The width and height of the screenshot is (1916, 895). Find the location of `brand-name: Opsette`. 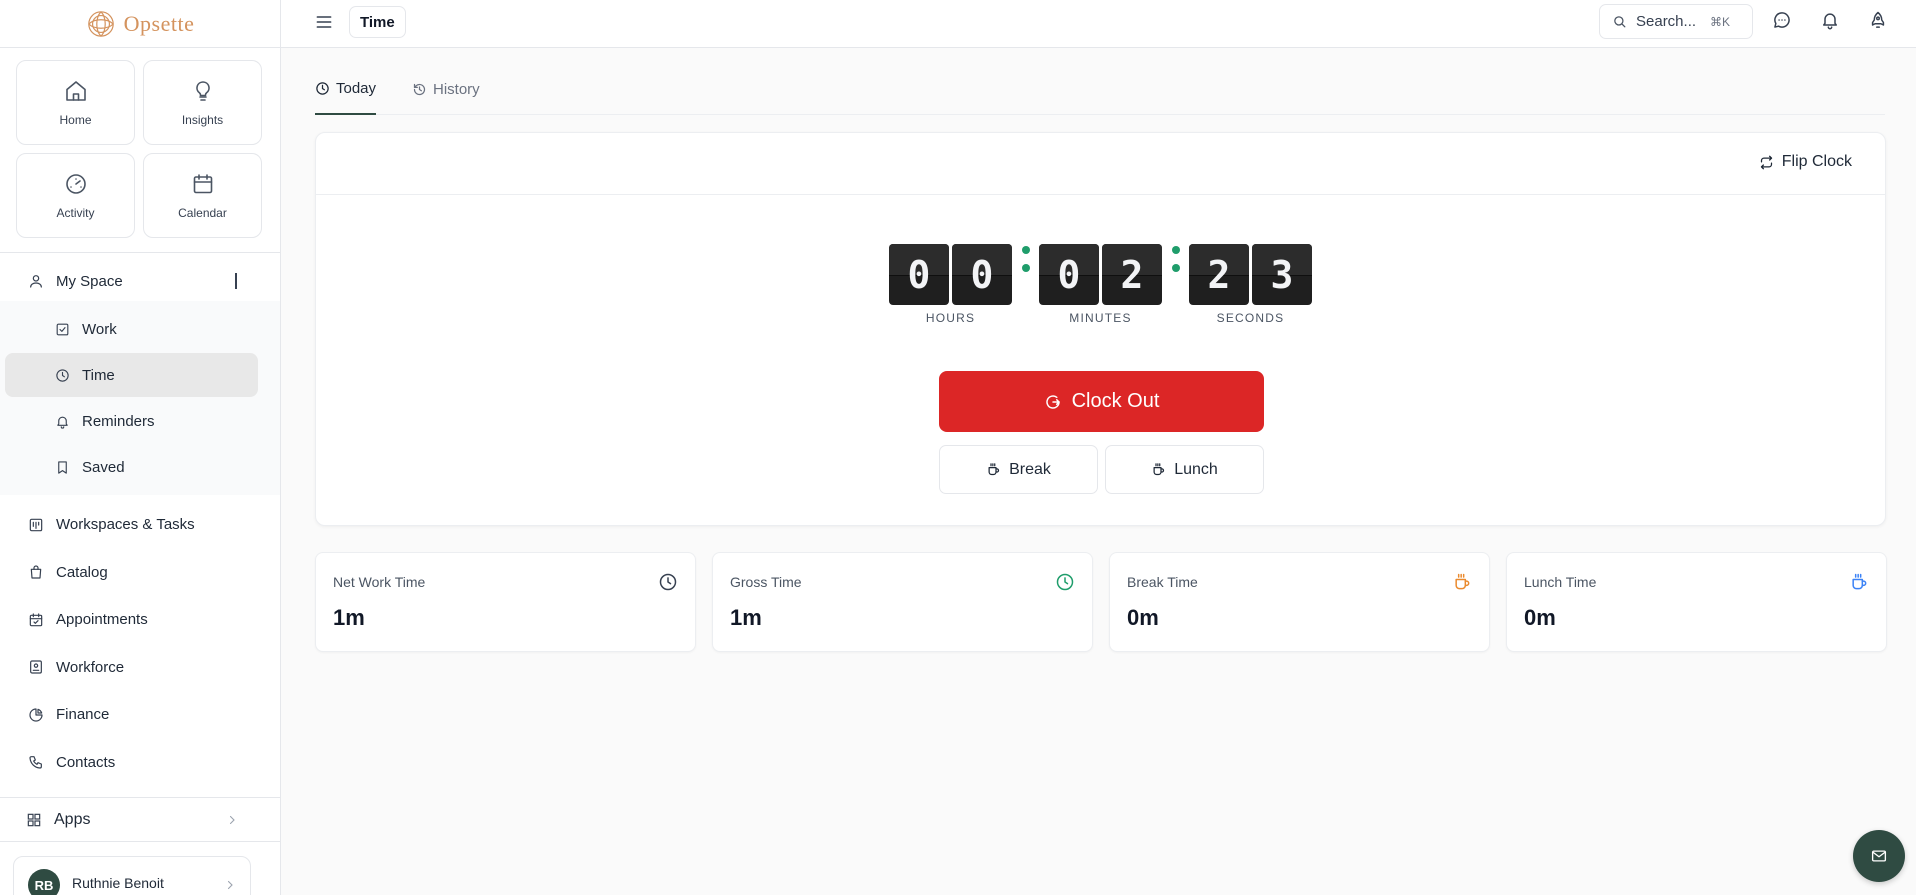

brand-name: Opsette is located at coordinates (159, 23).